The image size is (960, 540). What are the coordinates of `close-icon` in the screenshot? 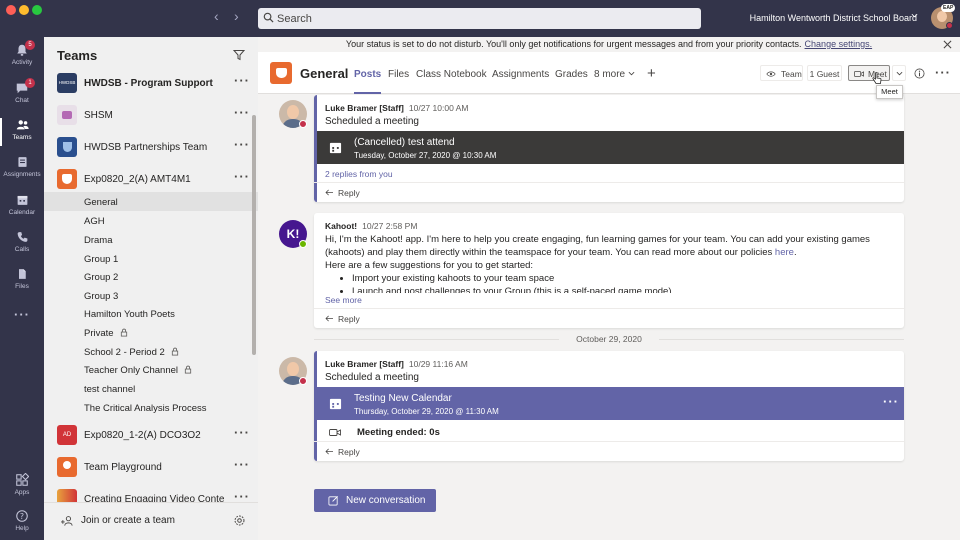 It's located at (947, 44).